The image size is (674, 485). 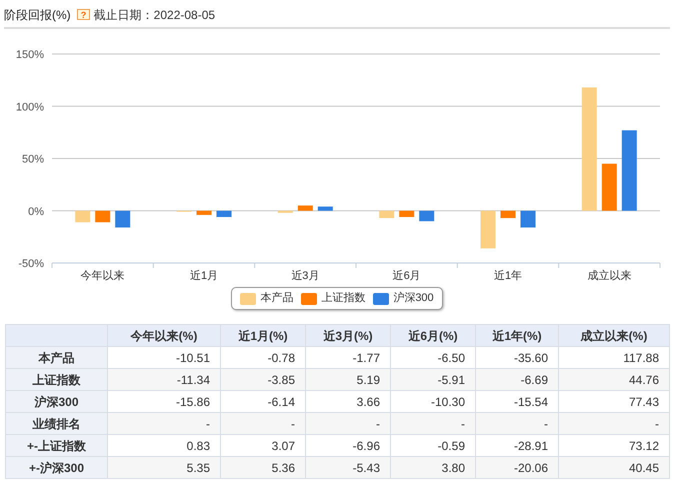 What do you see at coordinates (57, 445) in the screenshot?
I see `row-header: +-上证指数` at bounding box center [57, 445].